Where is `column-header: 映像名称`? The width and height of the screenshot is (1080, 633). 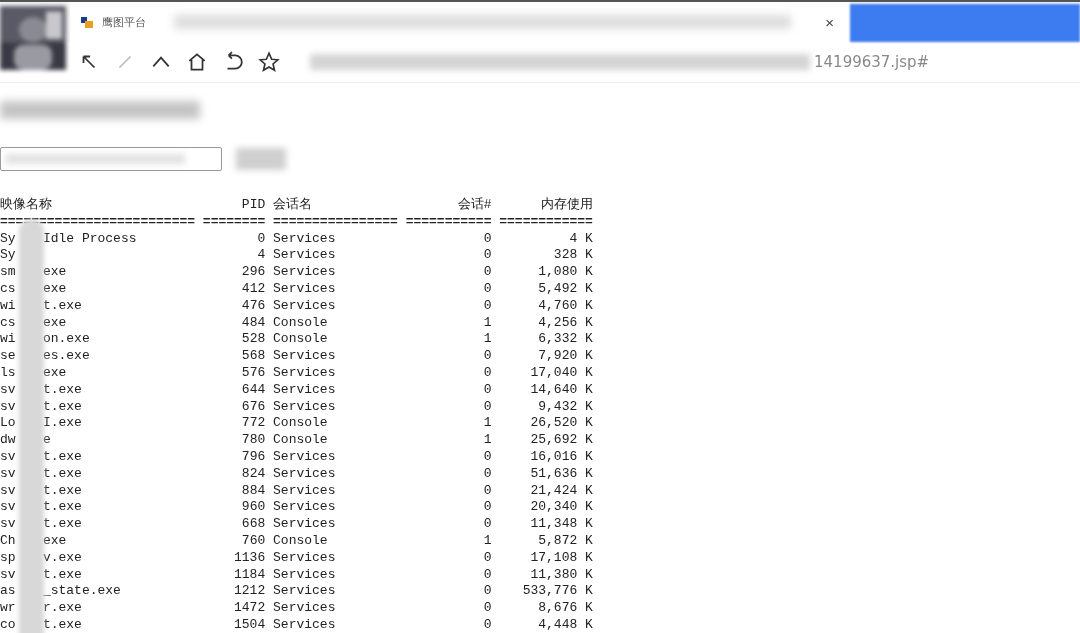
column-header: 映像名称 is located at coordinates (26, 205).